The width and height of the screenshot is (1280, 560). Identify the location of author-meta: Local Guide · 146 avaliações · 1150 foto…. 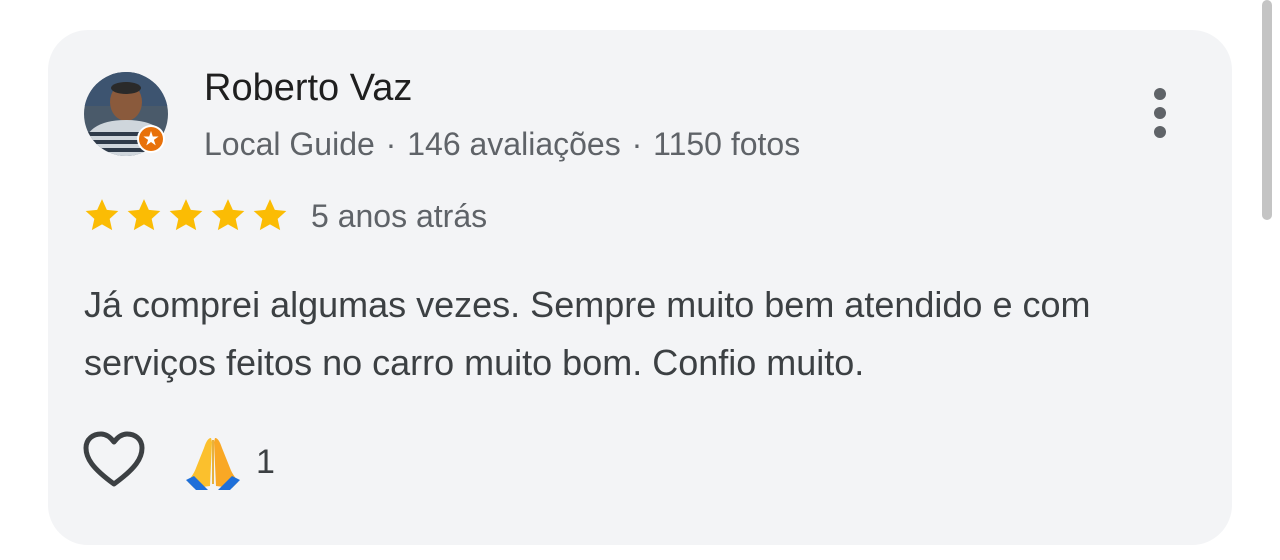
(502, 144).